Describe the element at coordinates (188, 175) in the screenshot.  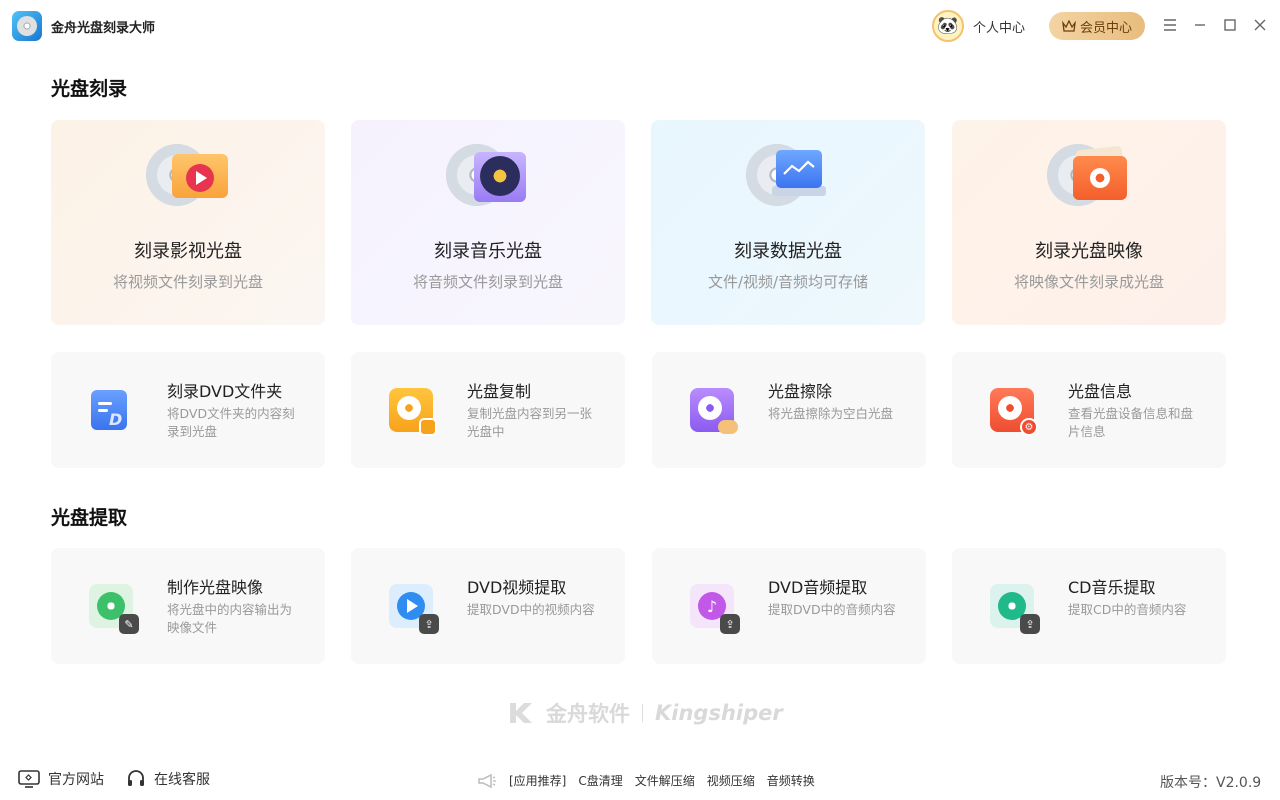
I see `video-folder-disc-icon` at that location.